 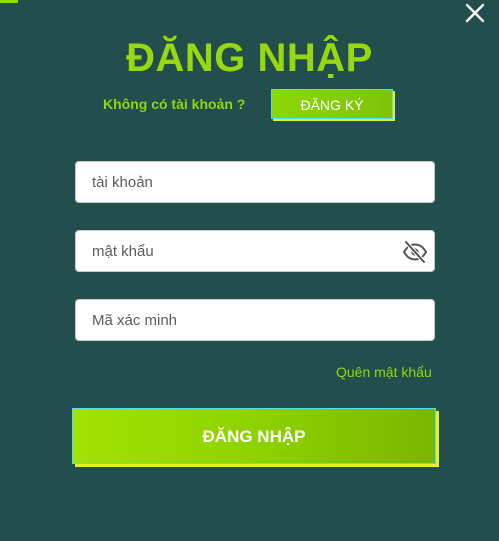 I want to click on forgot-password-link: Quên mật khẩu, so click(x=384, y=372).